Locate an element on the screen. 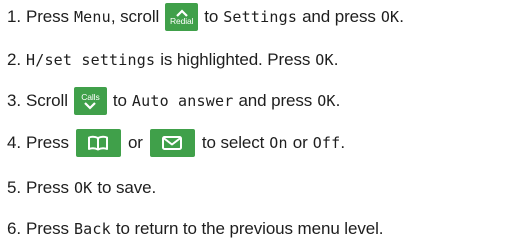  step-number: 4. is located at coordinates (14, 142).